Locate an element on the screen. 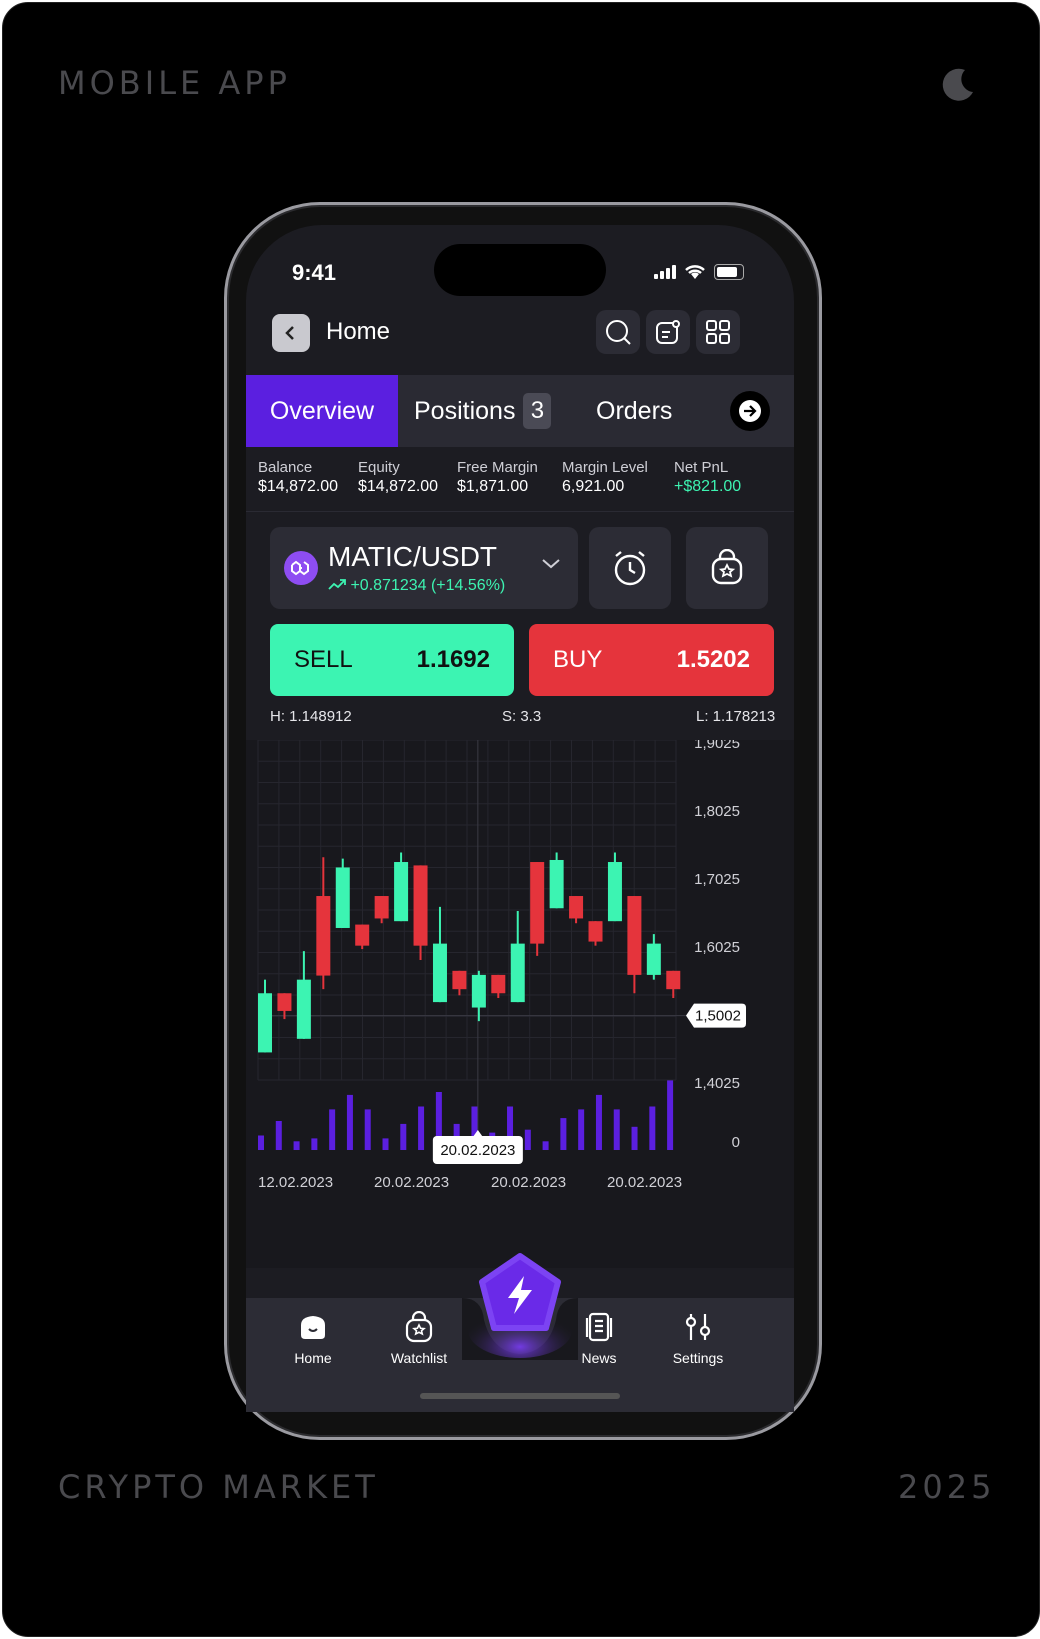 This screenshot has width=1040, height=1639. news-icon is located at coordinates (599, 1327).